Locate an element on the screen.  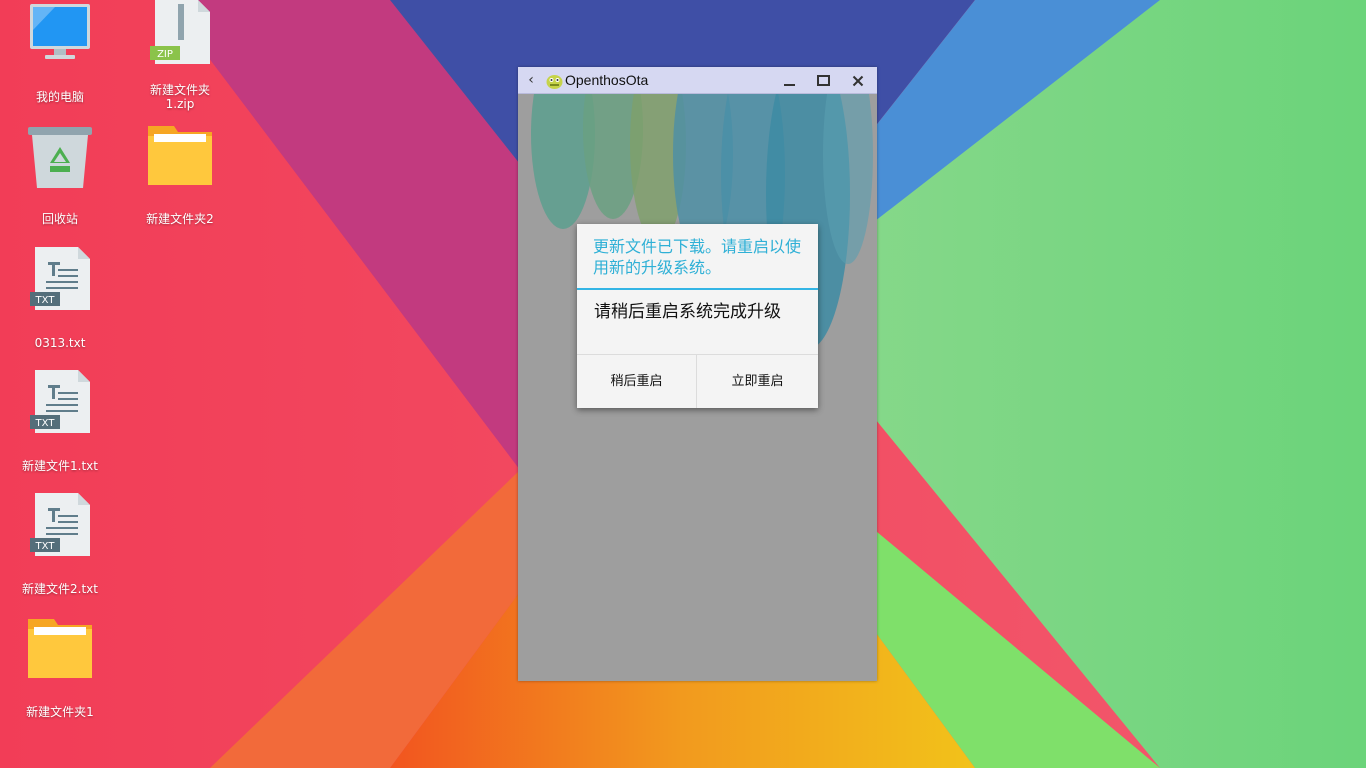
computer-icon is located at coordinates (60, 31).